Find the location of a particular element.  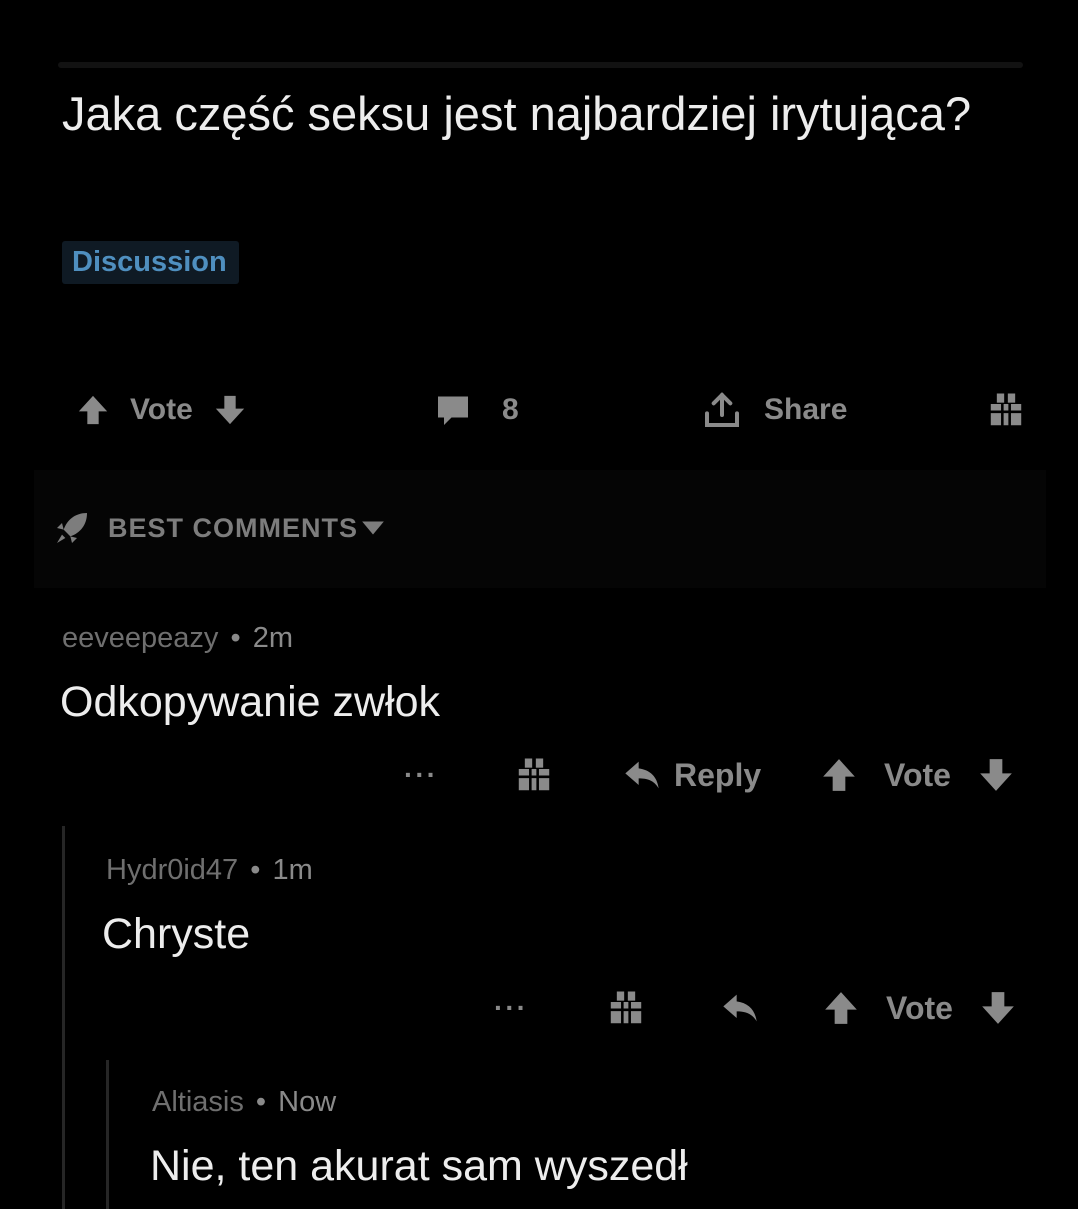

rocket-icon is located at coordinates (72, 528).